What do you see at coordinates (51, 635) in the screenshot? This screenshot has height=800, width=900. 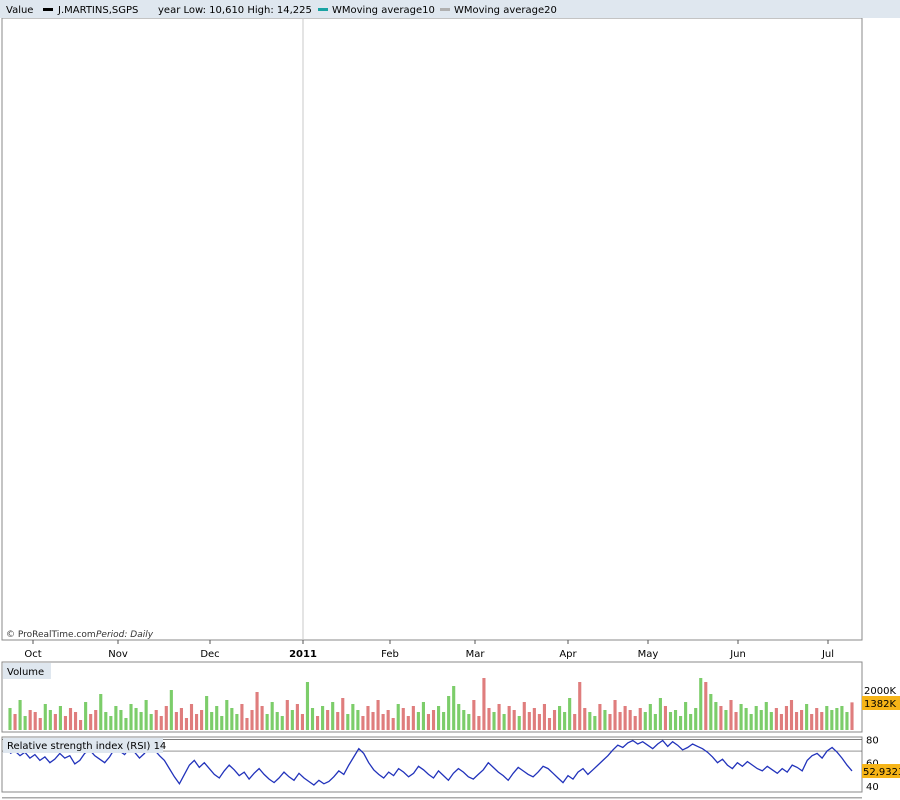 I see `source-credit: © ProRealTime.com` at bounding box center [51, 635].